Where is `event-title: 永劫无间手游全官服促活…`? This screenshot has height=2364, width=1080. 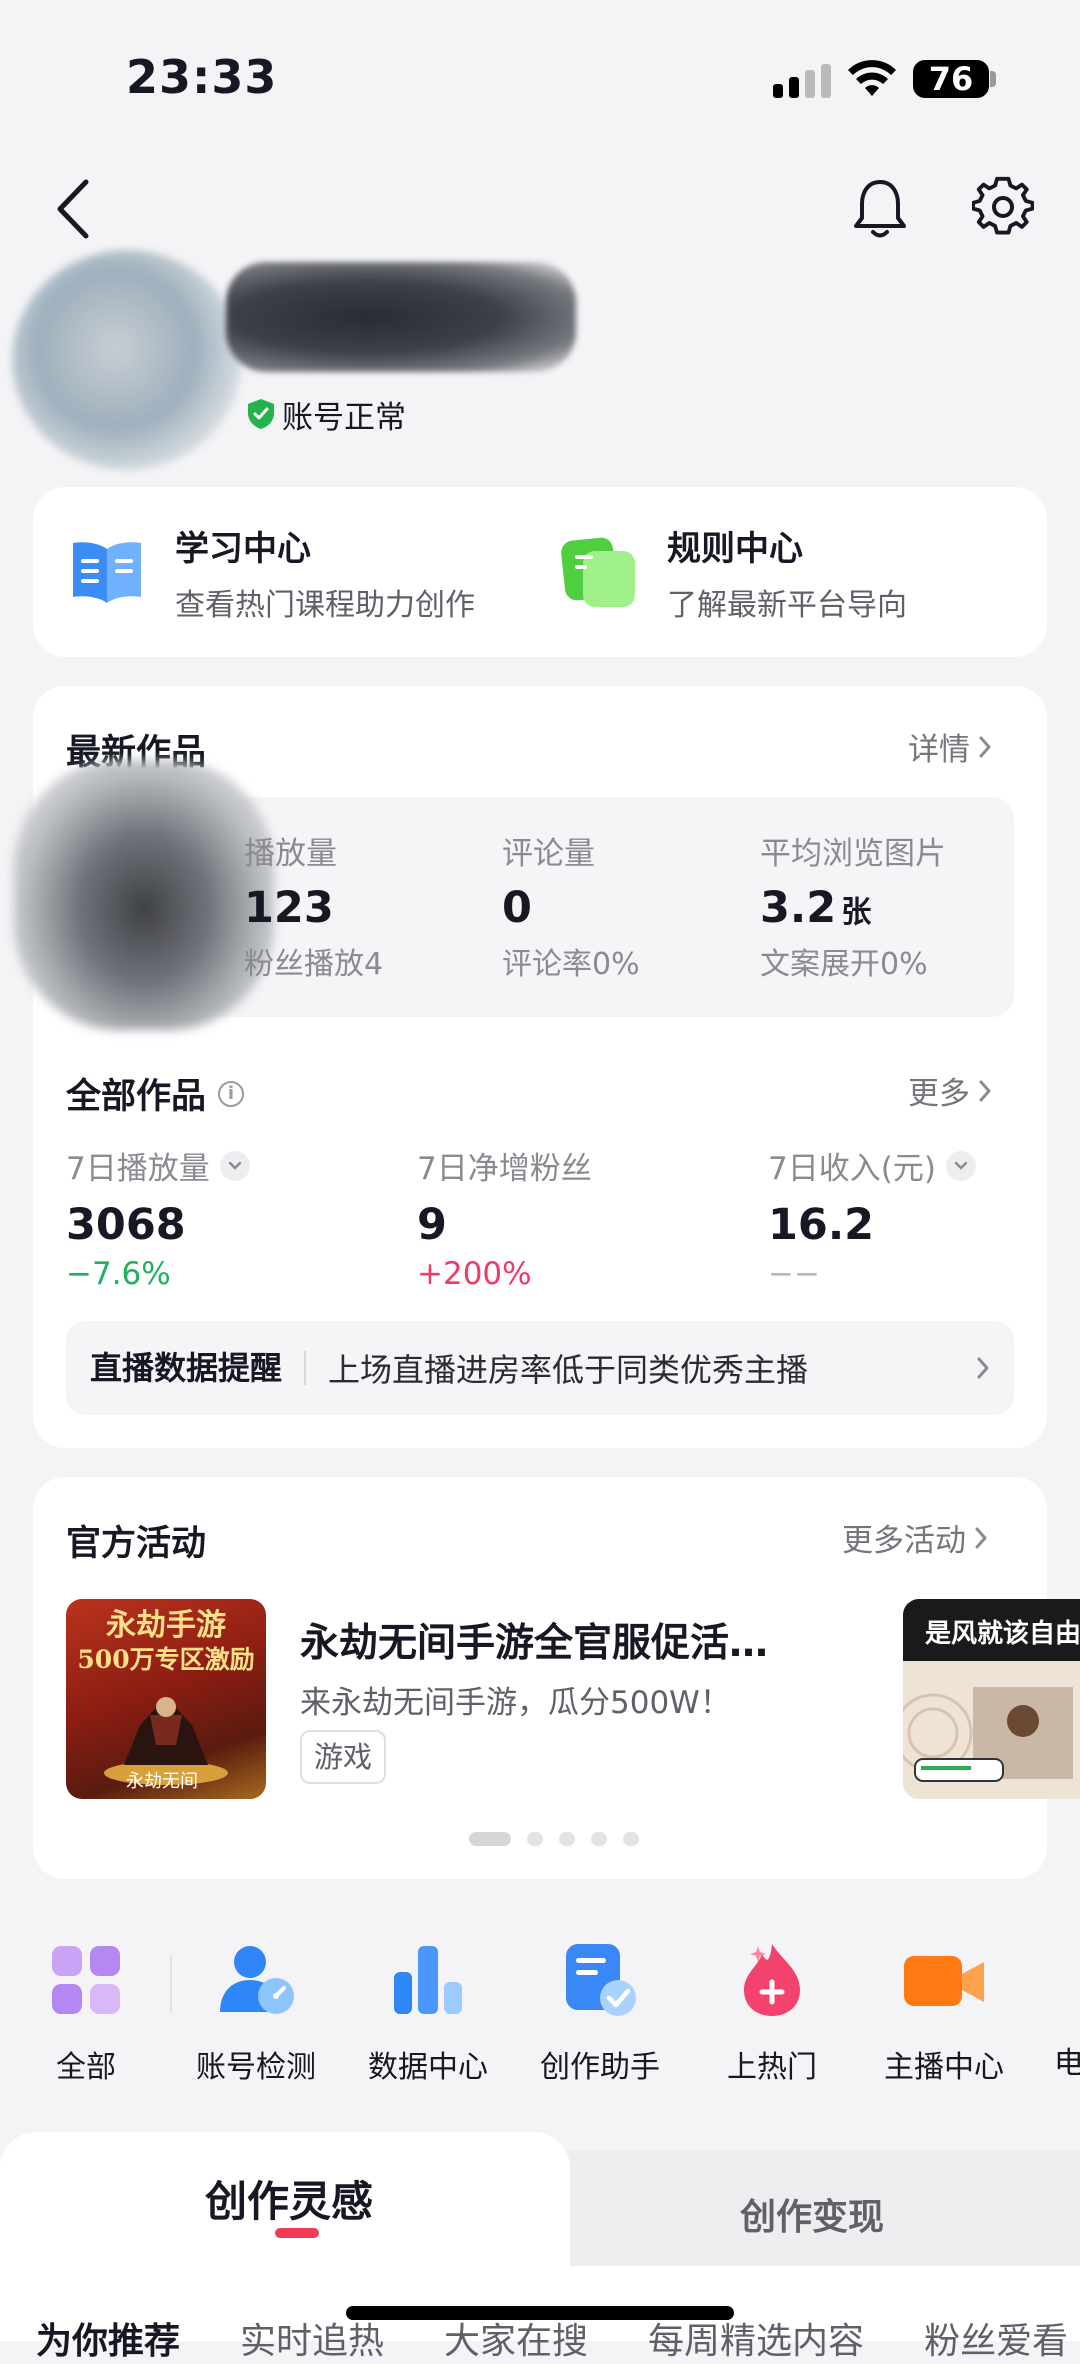
event-title: 永劫无间手游全官服促活… is located at coordinates (534, 1640).